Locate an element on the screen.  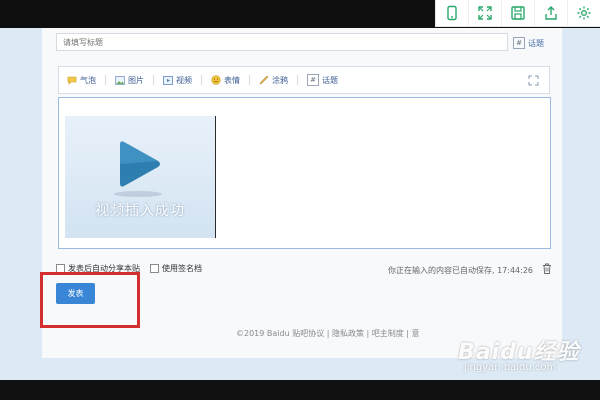
save-button is located at coordinates (517, 13).